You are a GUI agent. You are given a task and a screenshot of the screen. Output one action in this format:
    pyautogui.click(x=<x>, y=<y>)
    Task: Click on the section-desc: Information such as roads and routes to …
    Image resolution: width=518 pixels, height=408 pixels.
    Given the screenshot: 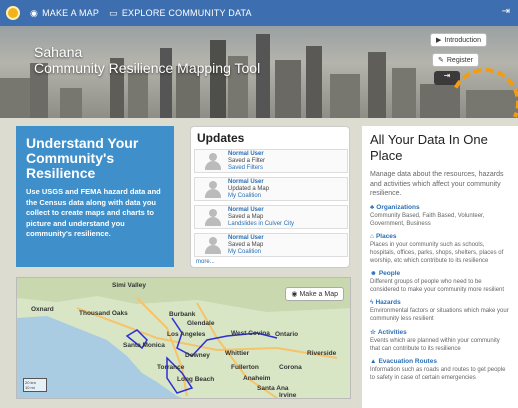 What is the action you would take?
    pyautogui.click(x=438, y=373)
    